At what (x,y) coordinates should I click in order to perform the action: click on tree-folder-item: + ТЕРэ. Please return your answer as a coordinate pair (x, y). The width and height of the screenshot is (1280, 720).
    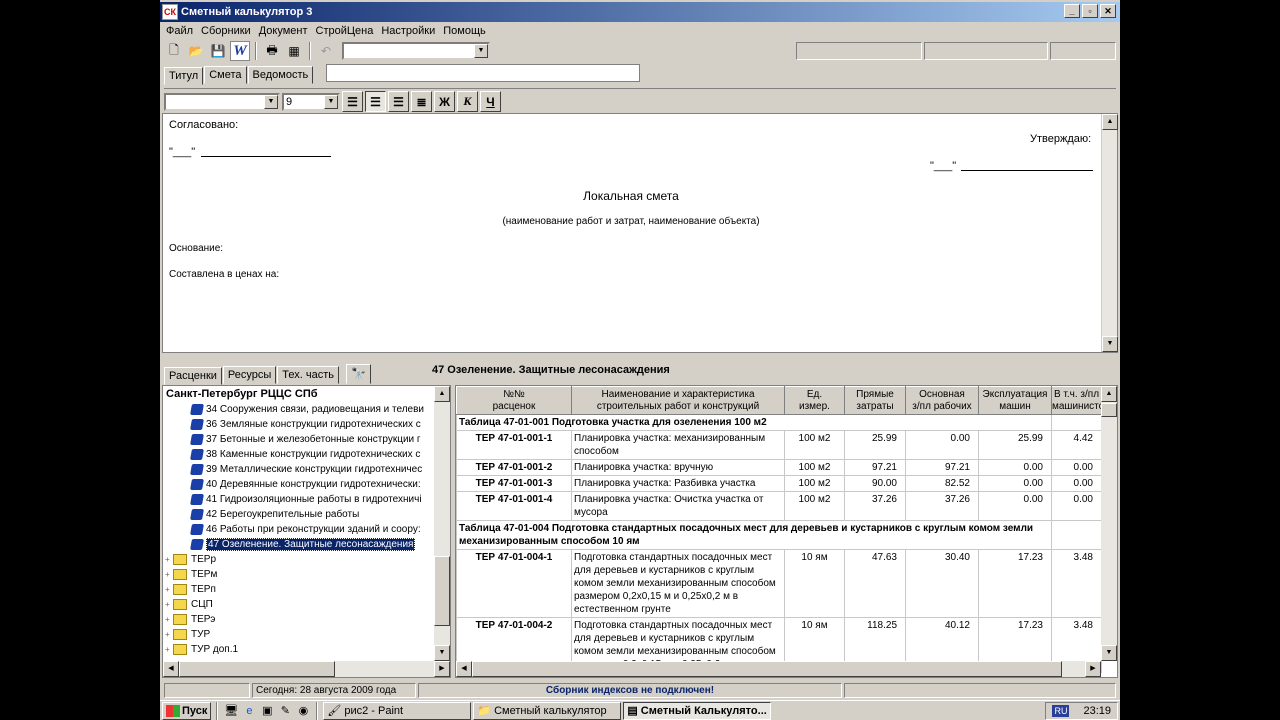
    Looking at the image, I should click on (306, 619).